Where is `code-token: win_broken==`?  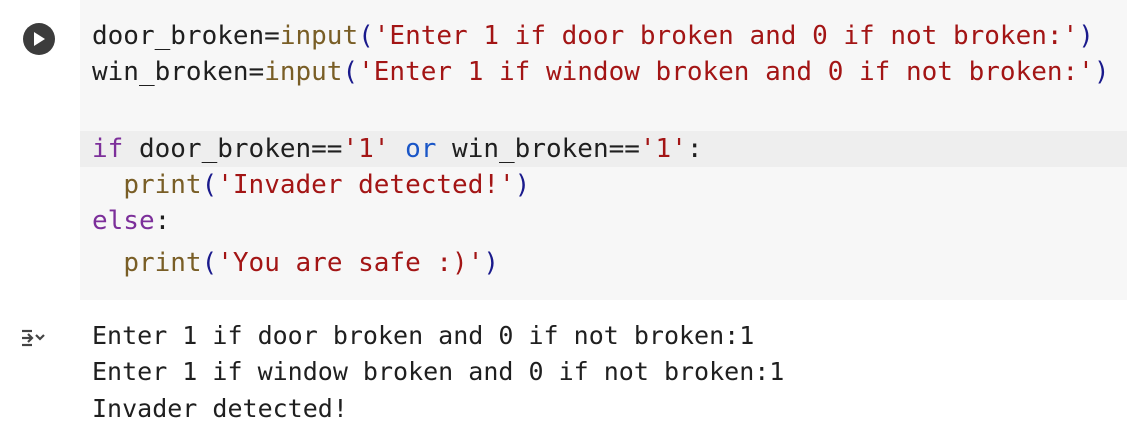
code-token: win_broken== is located at coordinates (538, 149).